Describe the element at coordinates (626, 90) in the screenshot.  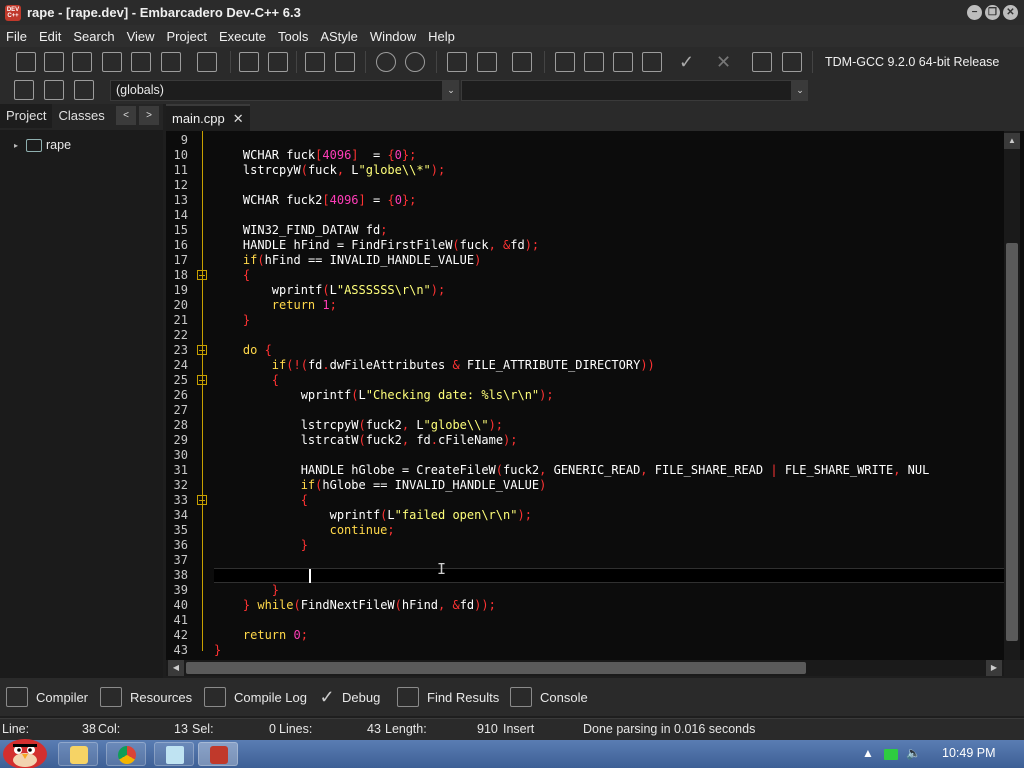
I see `function-combo` at that location.